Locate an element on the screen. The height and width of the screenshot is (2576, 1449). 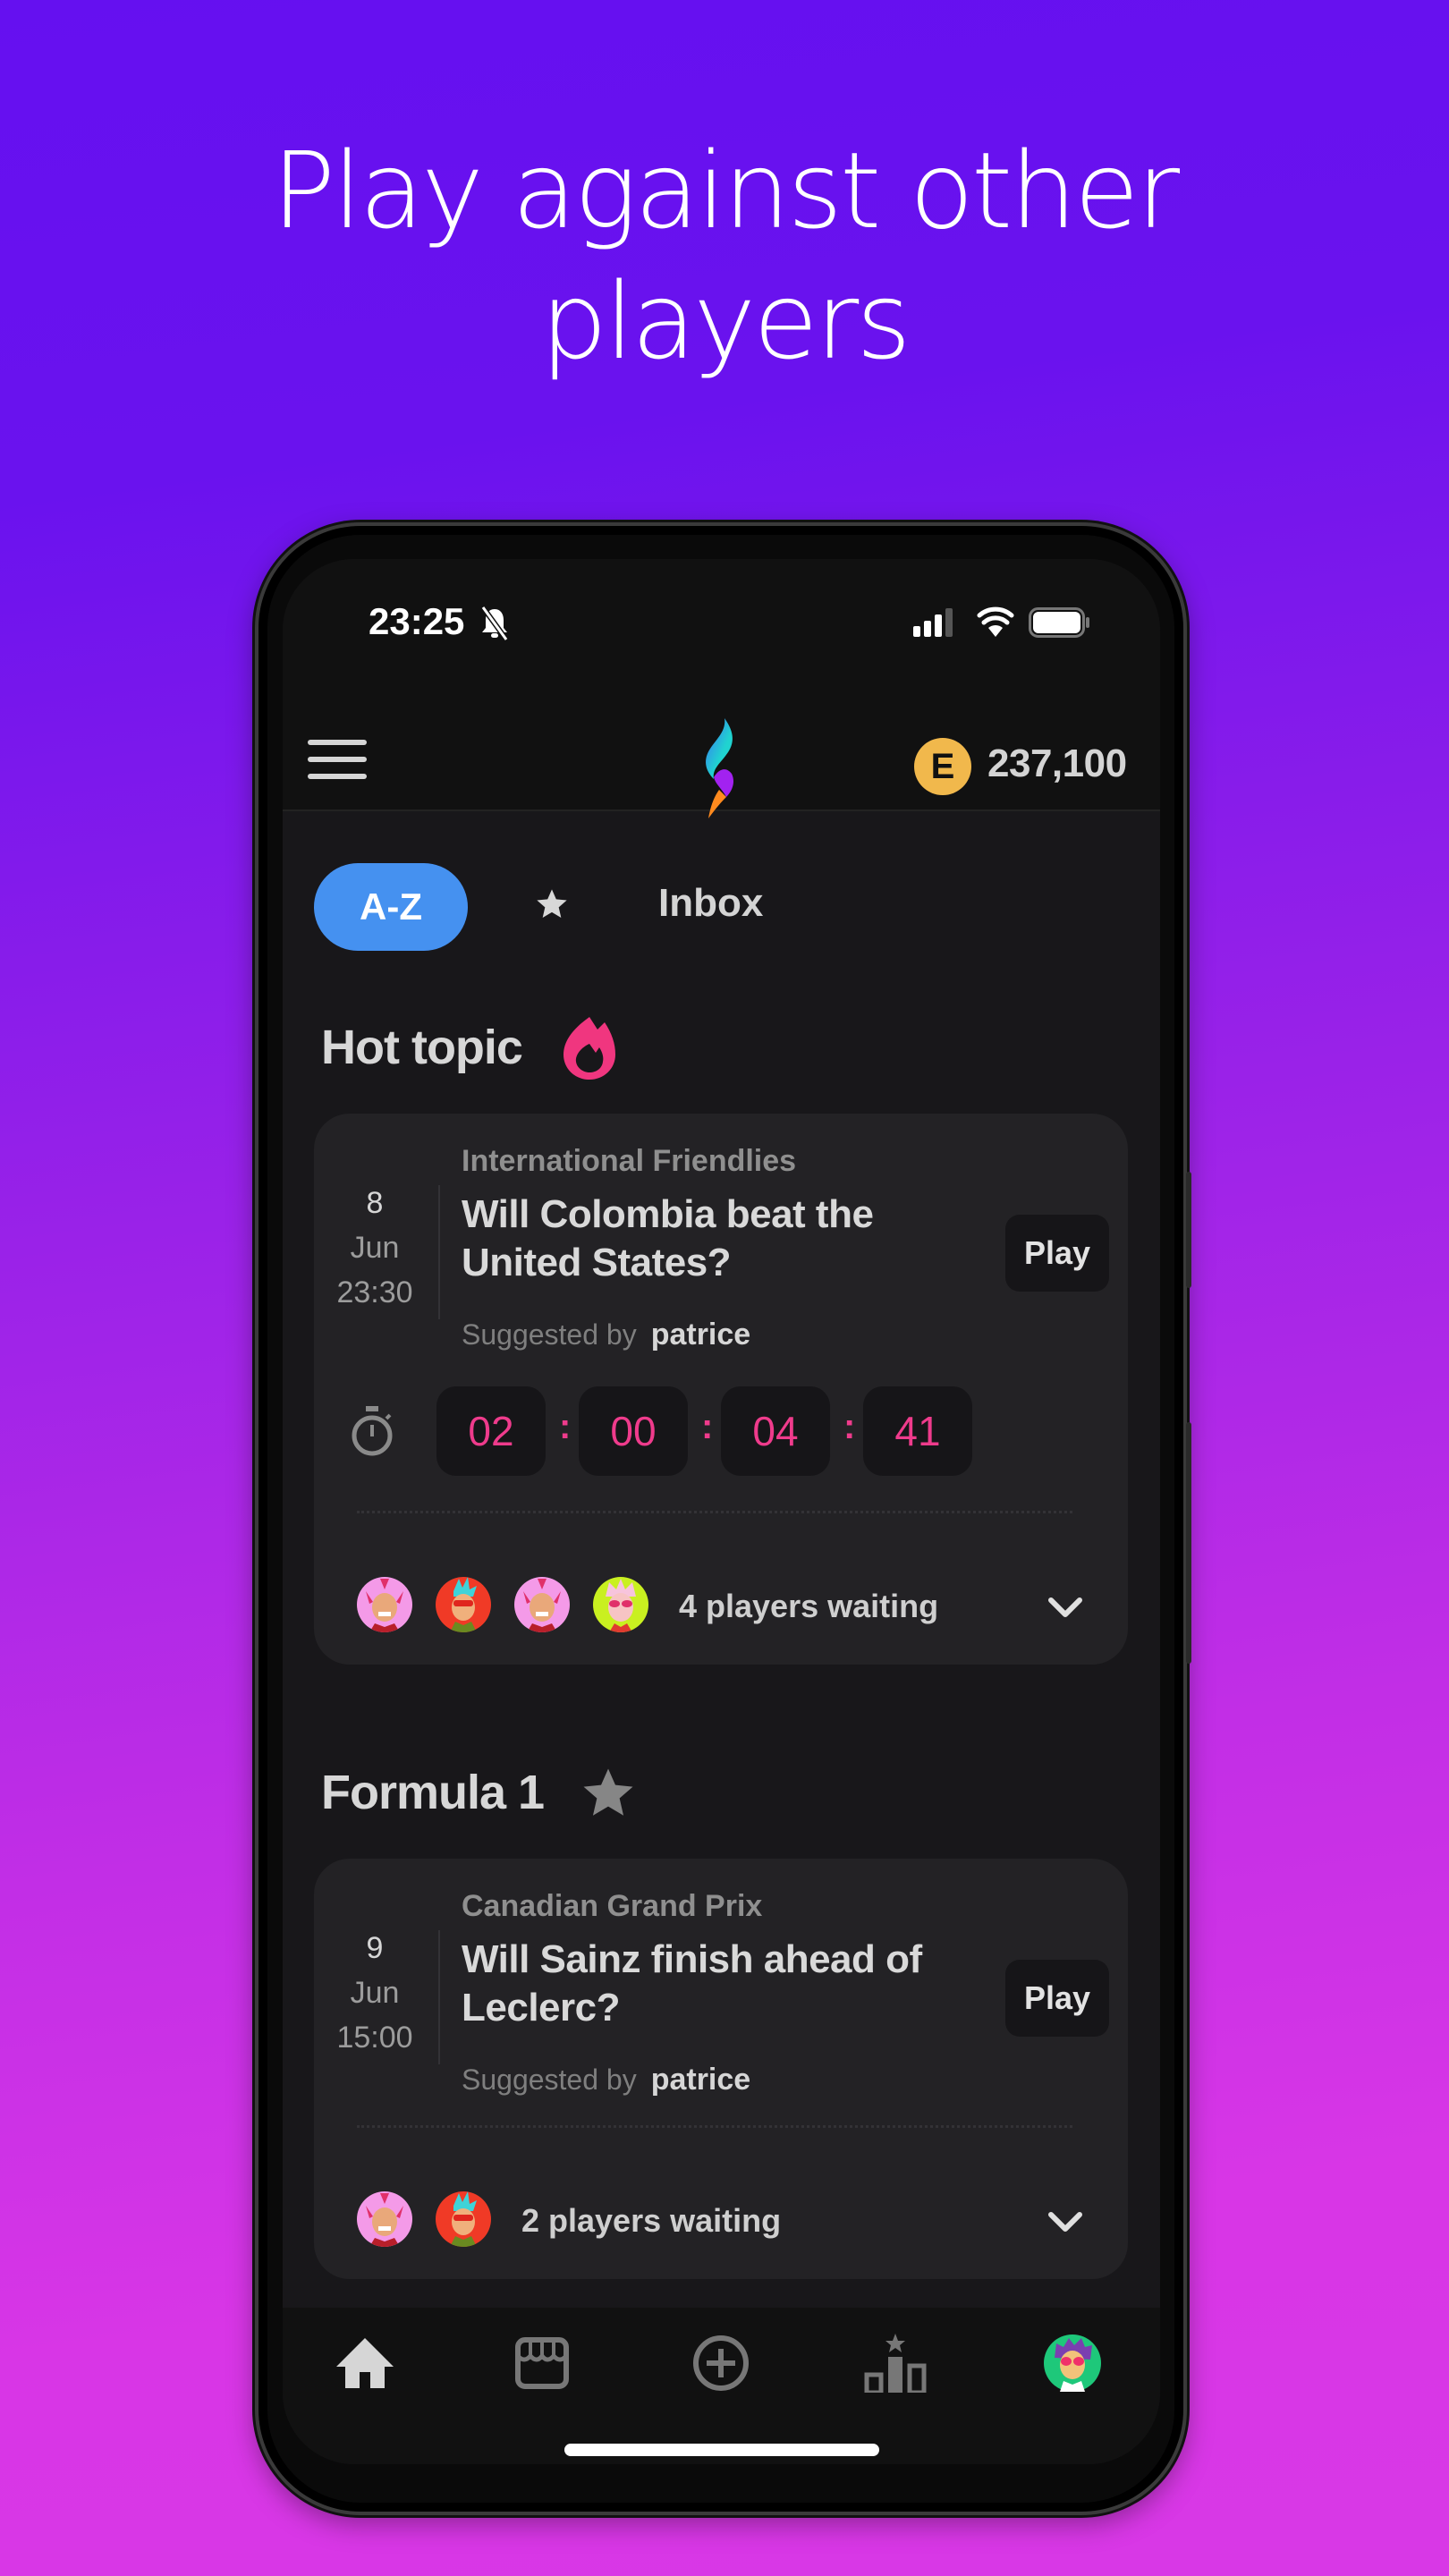
event-date: 8 Jun 23:30 is located at coordinates (375, 1248).